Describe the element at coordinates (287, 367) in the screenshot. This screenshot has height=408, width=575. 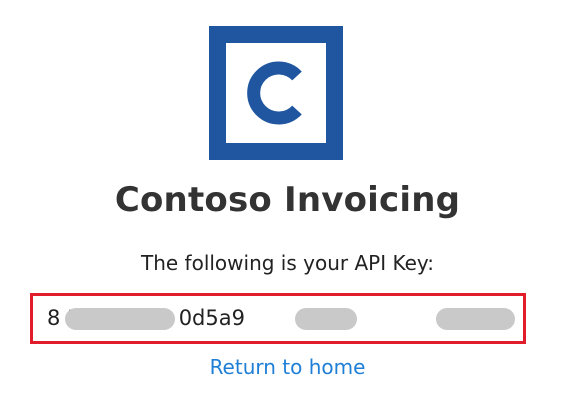
I see `return-home-link: Return to home` at that location.